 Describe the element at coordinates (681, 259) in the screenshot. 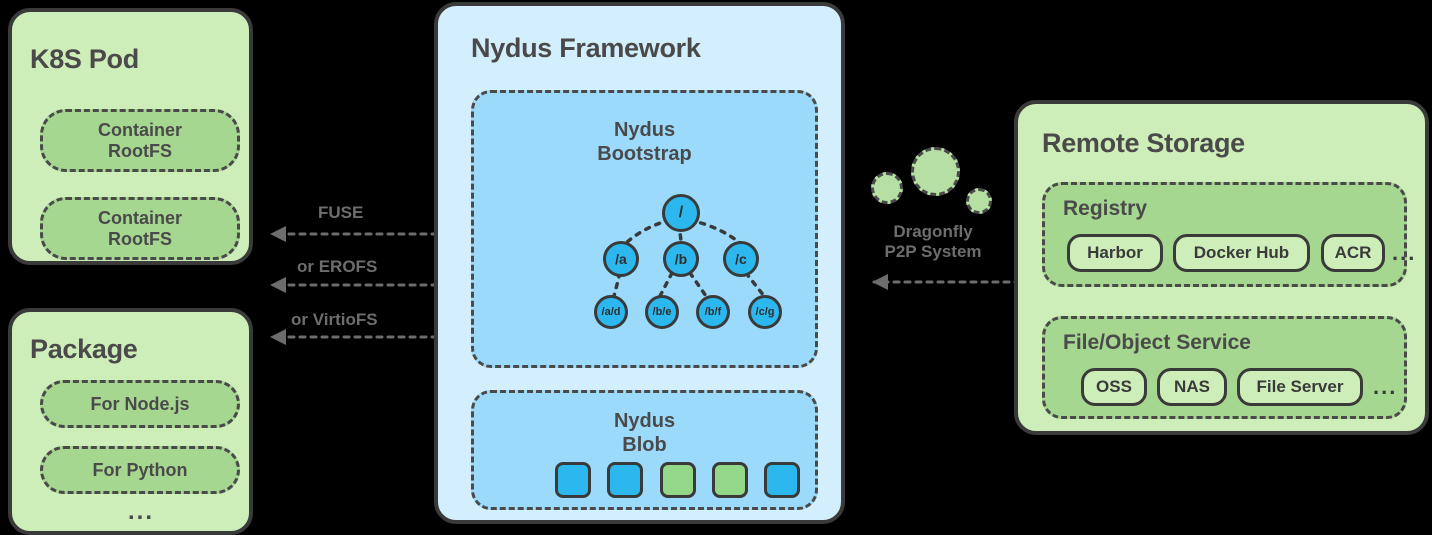

I see `tree-node-b: /b` at that location.